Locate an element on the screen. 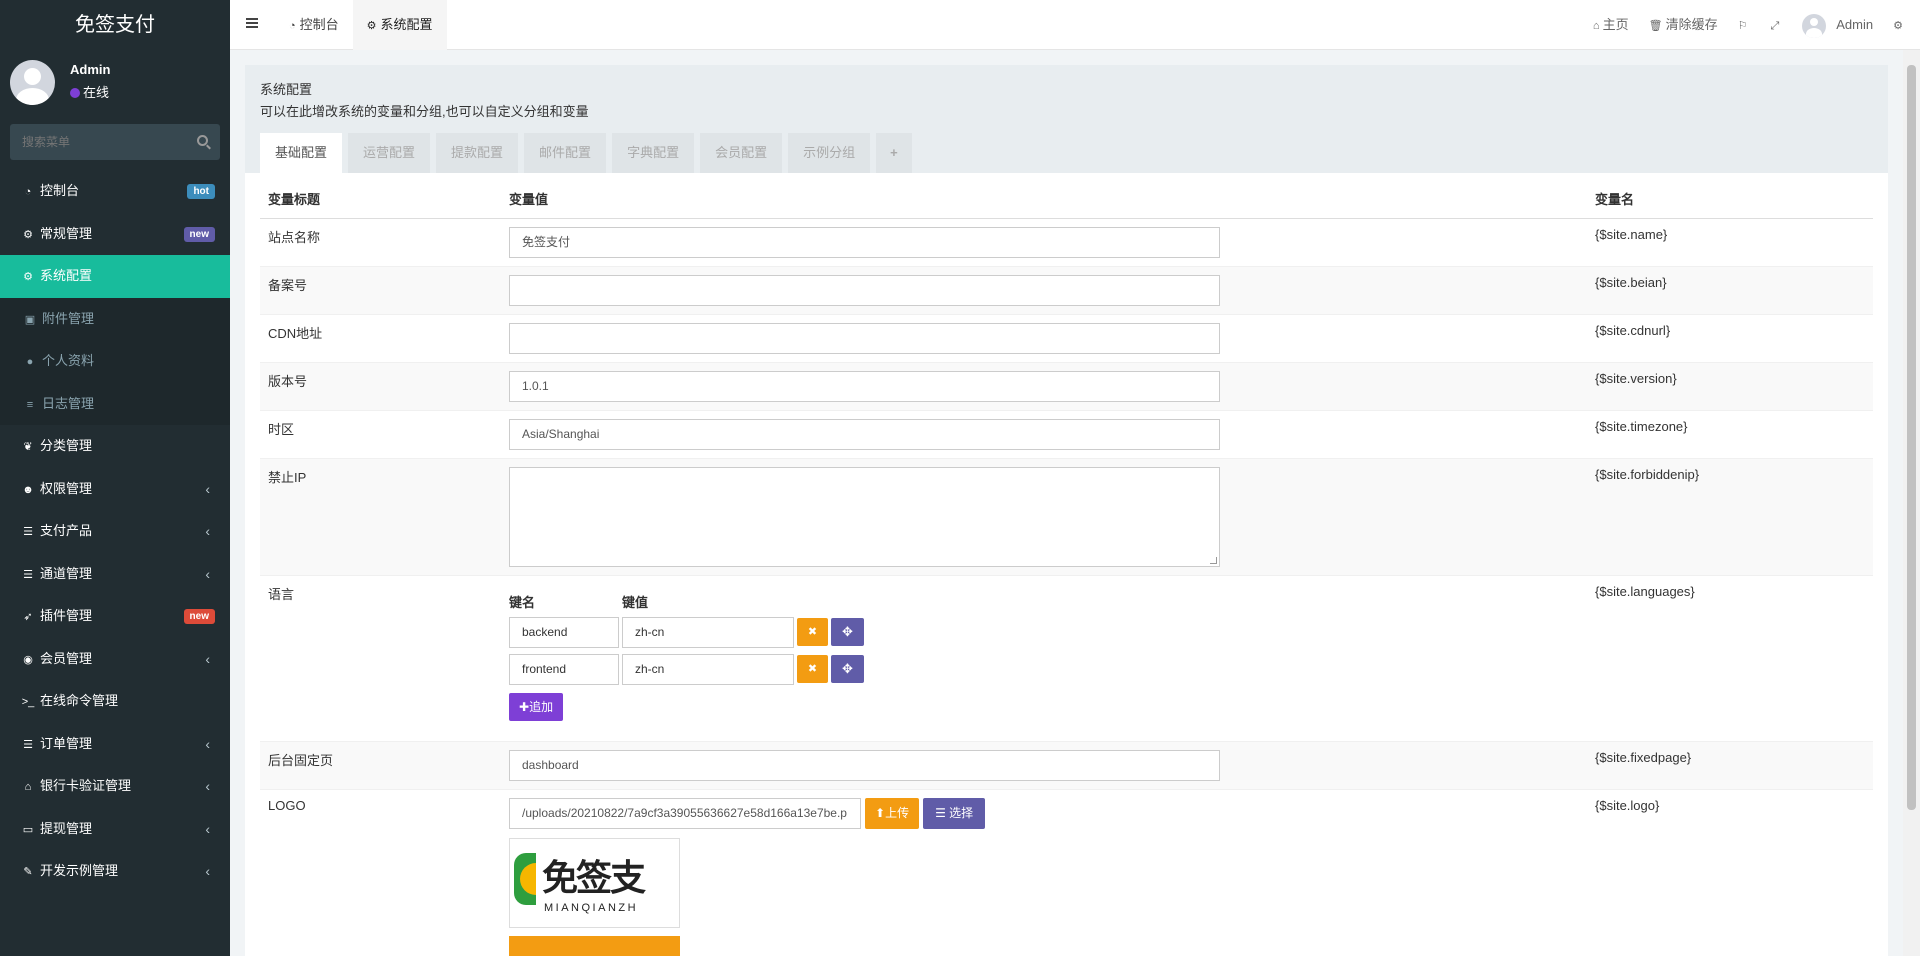 The height and width of the screenshot is (956, 1920). table-row: 站点名称 免签支付 {$site.name} is located at coordinates (1066, 241).